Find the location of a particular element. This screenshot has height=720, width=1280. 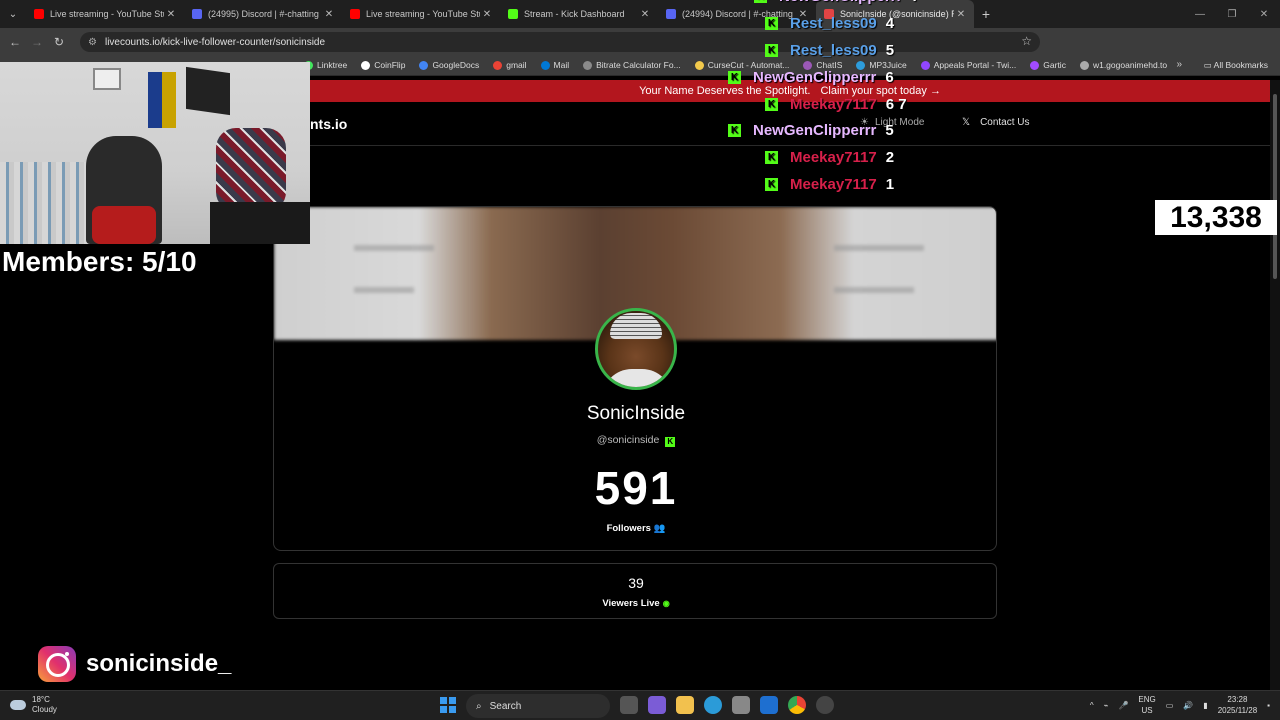

weather-text: 18°C Cloudy is located at coordinates (44, 705).